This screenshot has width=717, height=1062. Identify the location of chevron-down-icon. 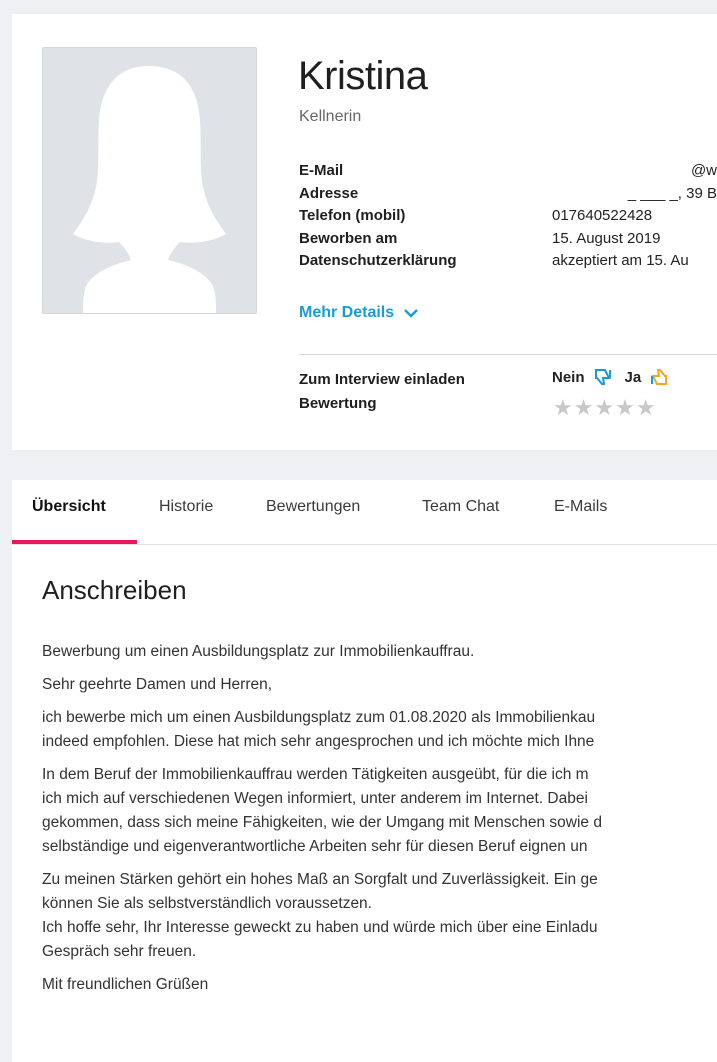
(411, 313).